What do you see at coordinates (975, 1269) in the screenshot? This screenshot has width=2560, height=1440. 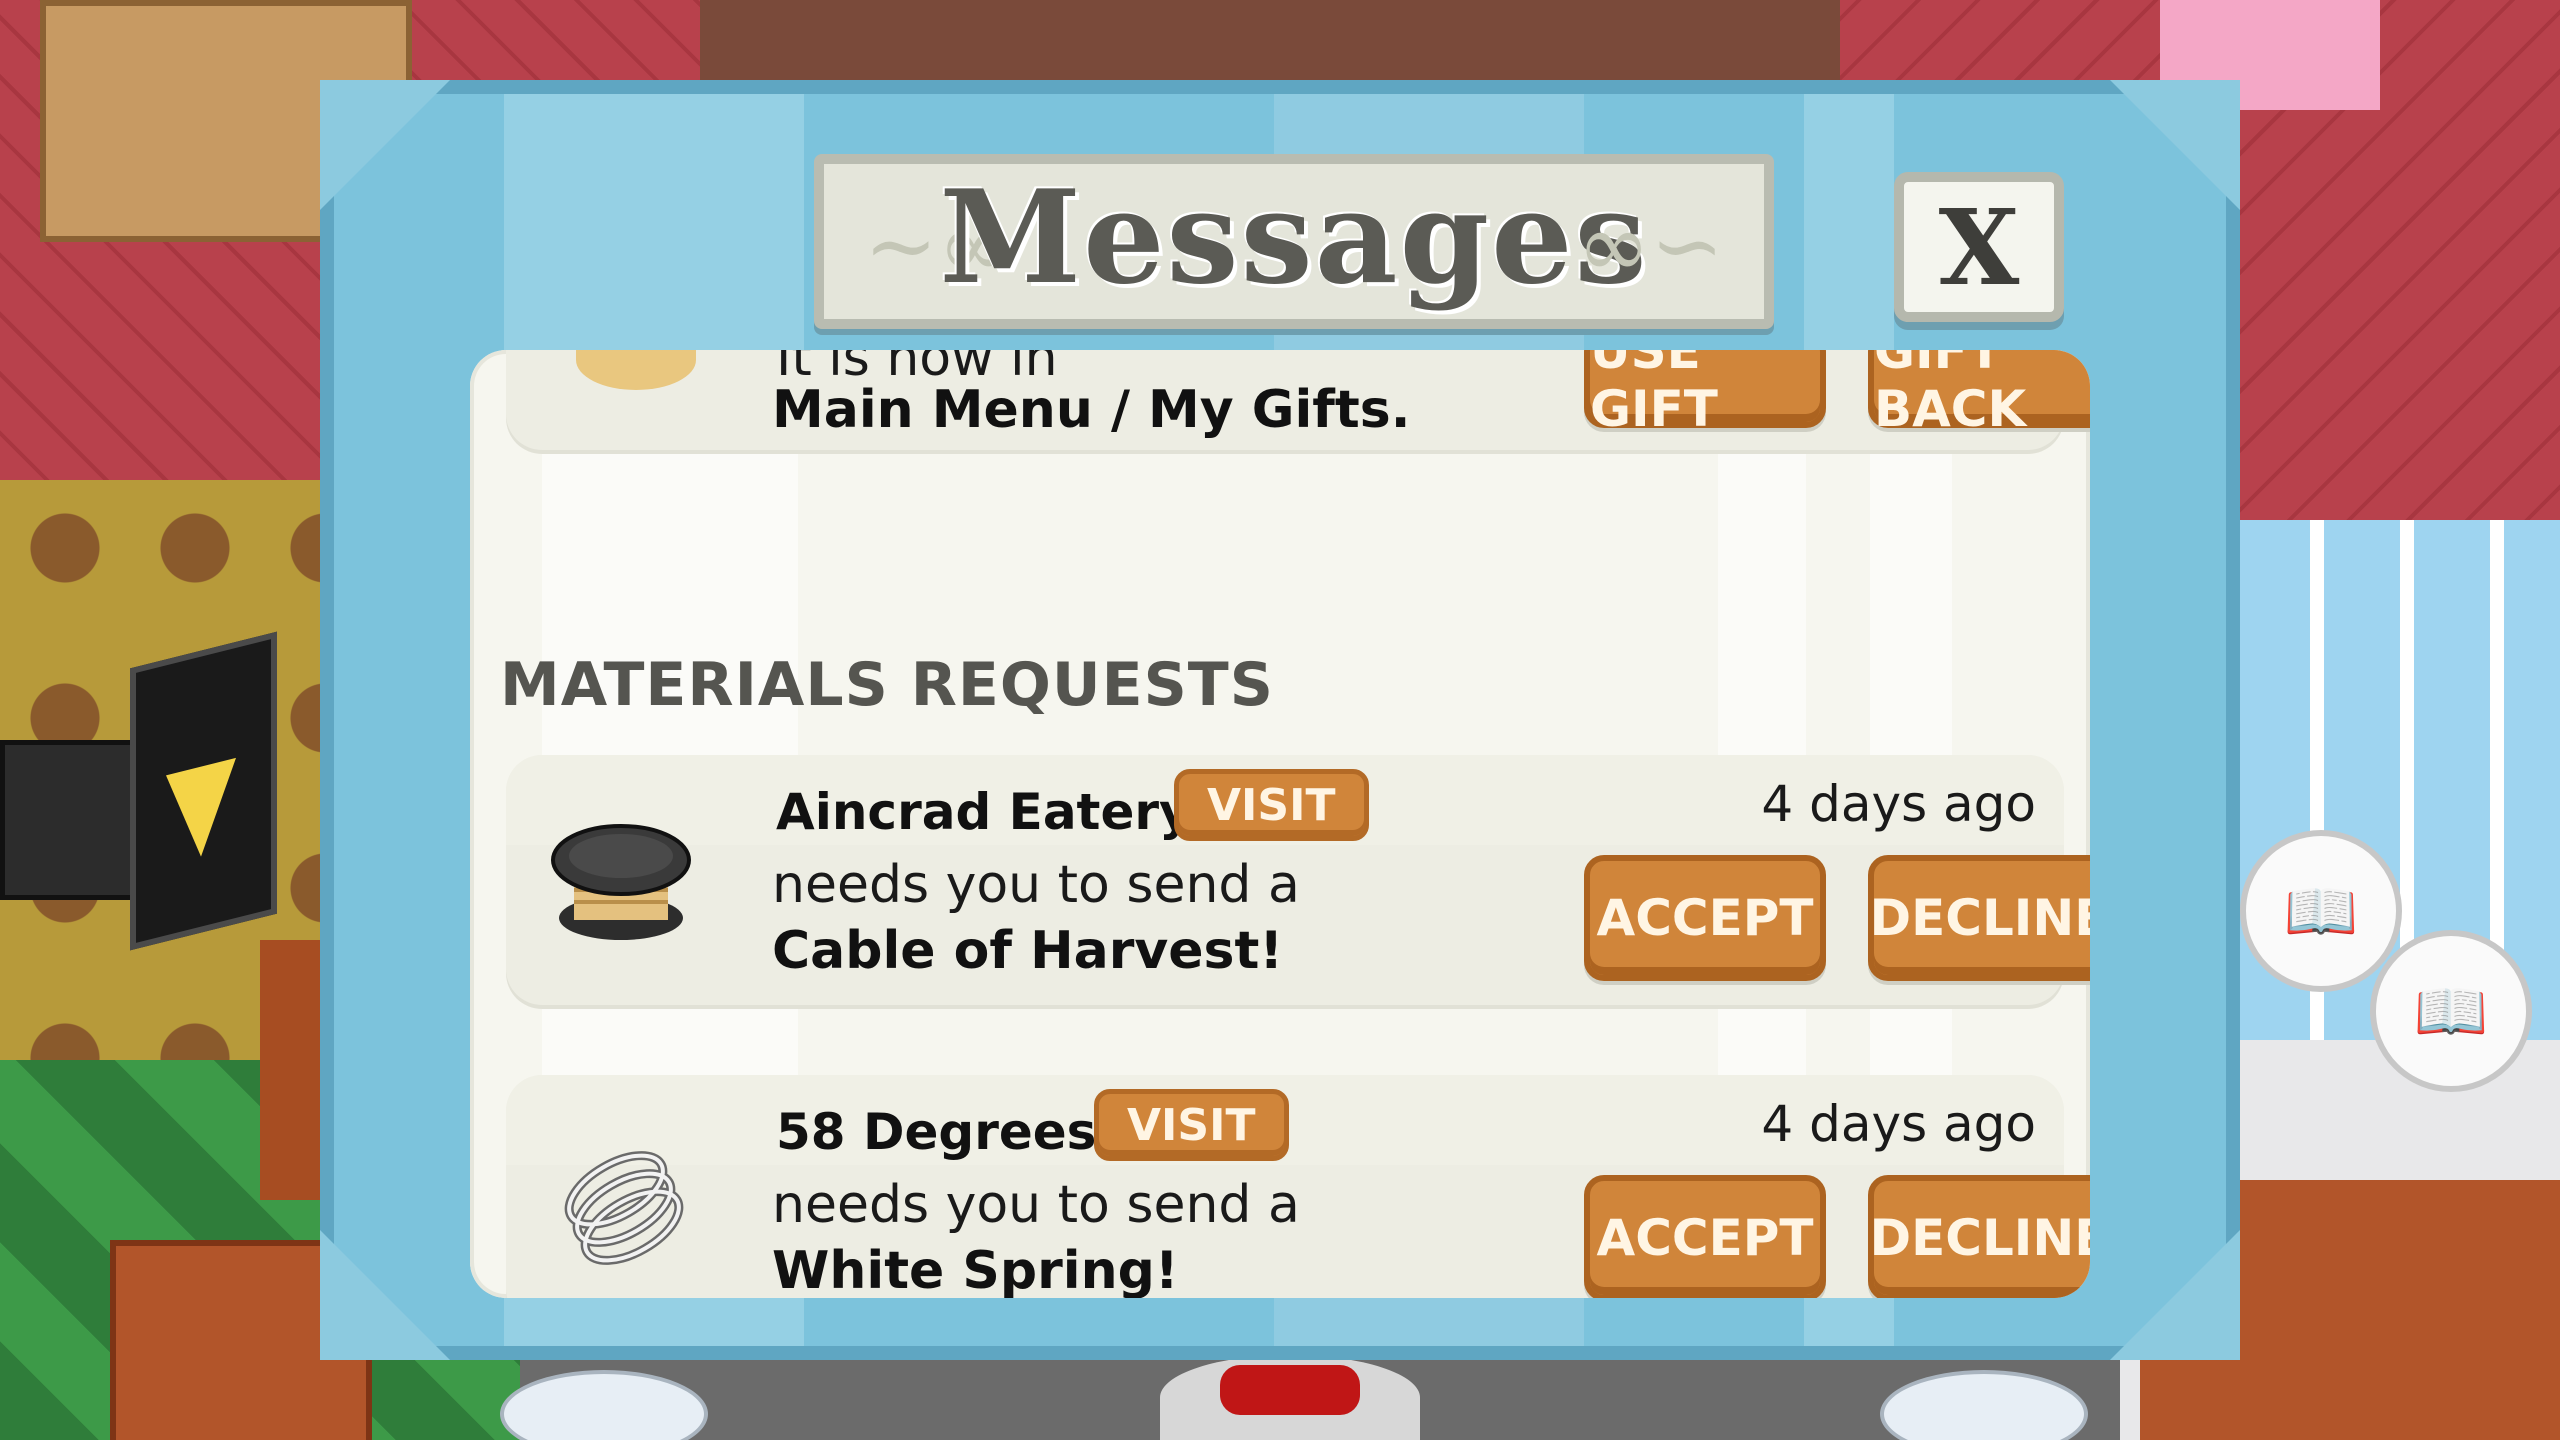 I see `requested-item: White Spring!` at bounding box center [975, 1269].